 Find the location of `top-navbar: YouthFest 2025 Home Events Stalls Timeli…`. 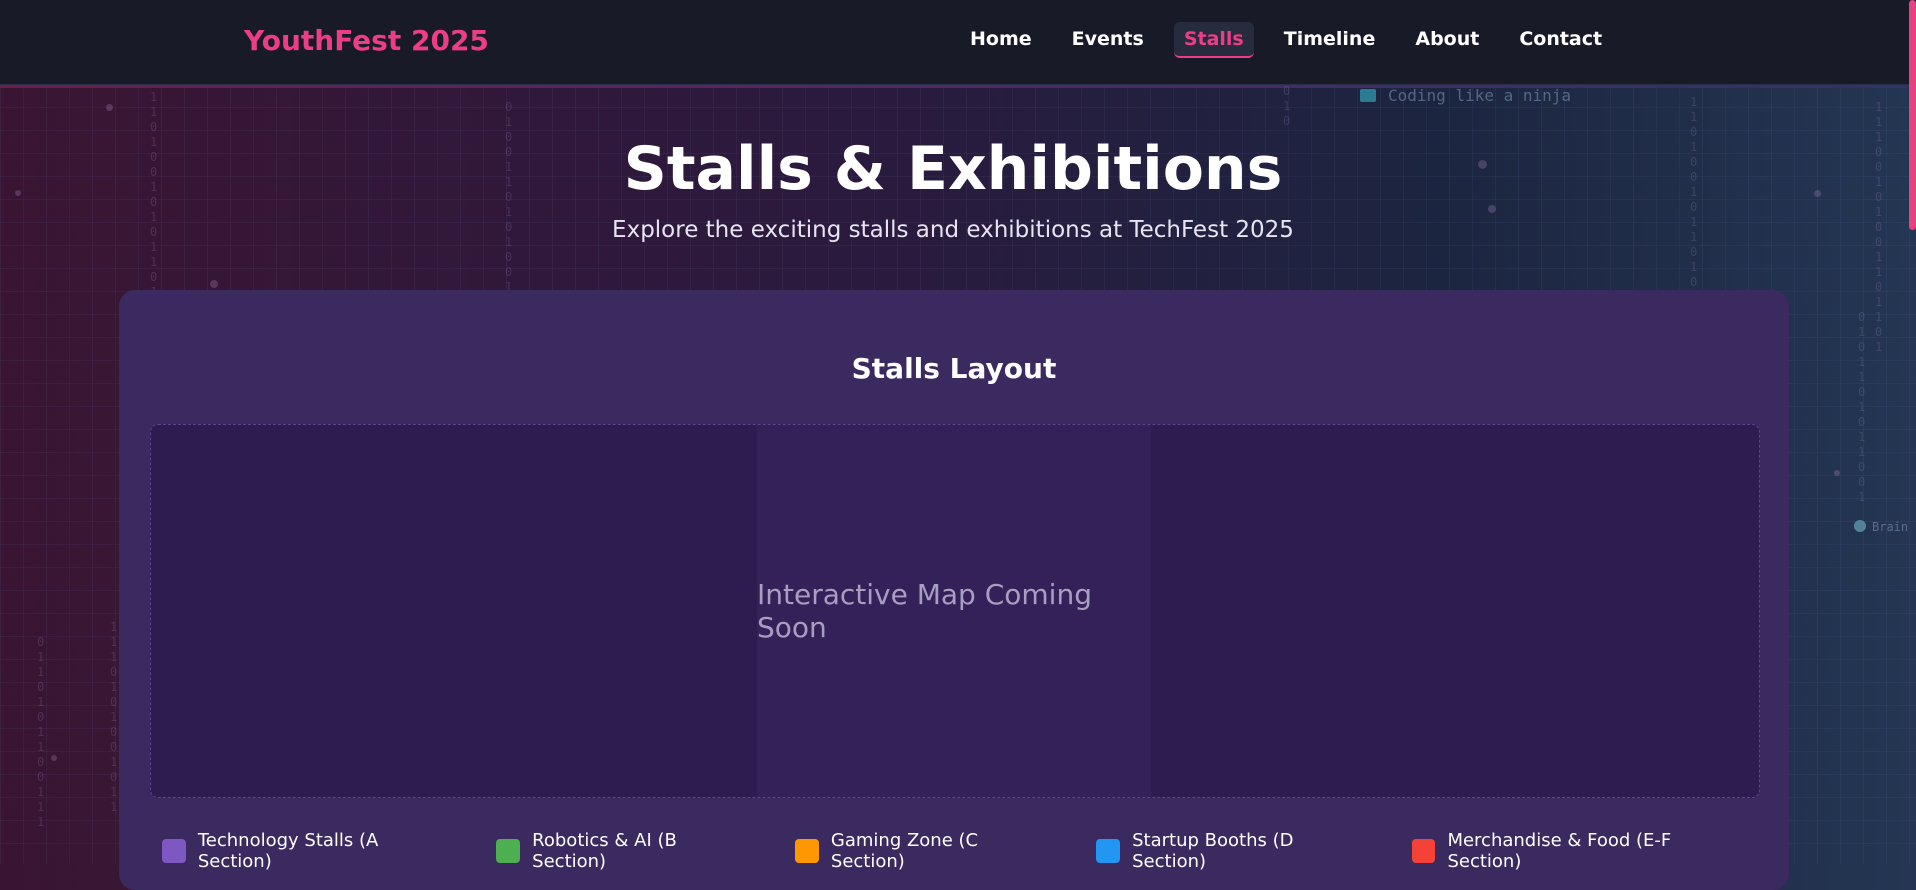

top-navbar: YouthFest 2025 Home Events Stalls Timeli… is located at coordinates (958, 42).